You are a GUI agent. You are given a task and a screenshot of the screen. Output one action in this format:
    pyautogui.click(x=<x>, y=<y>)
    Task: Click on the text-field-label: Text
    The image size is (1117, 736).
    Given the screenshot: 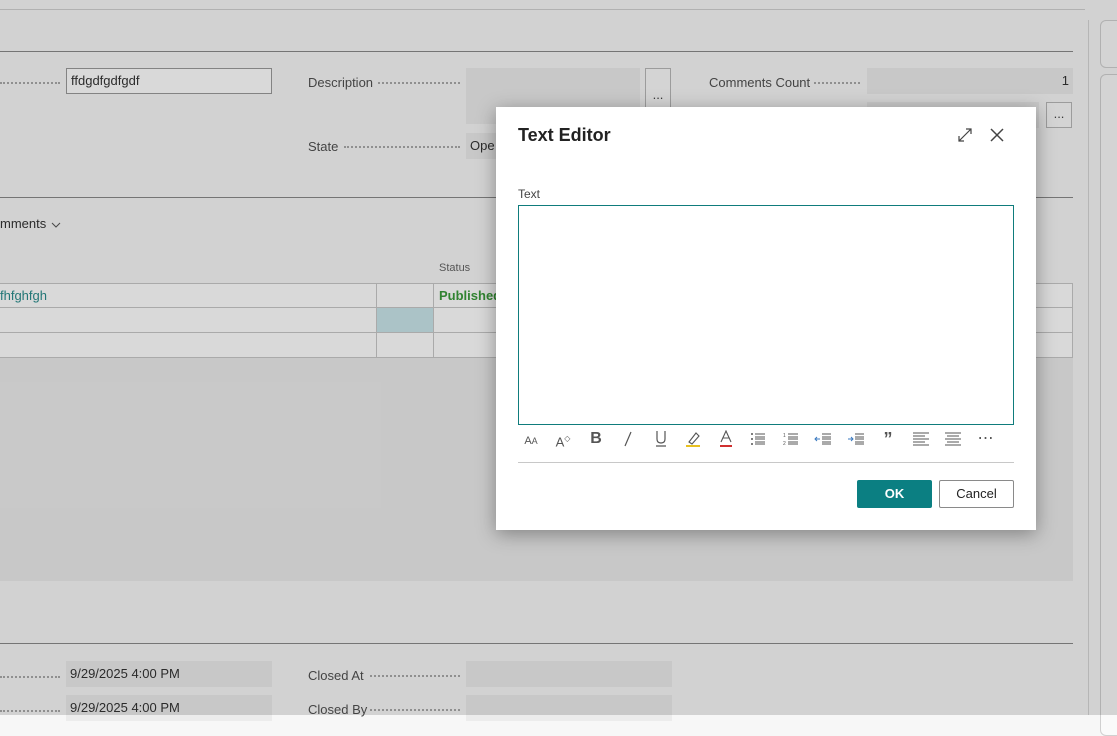 What is the action you would take?
    pyautogui.click(x=529, y=194)
    